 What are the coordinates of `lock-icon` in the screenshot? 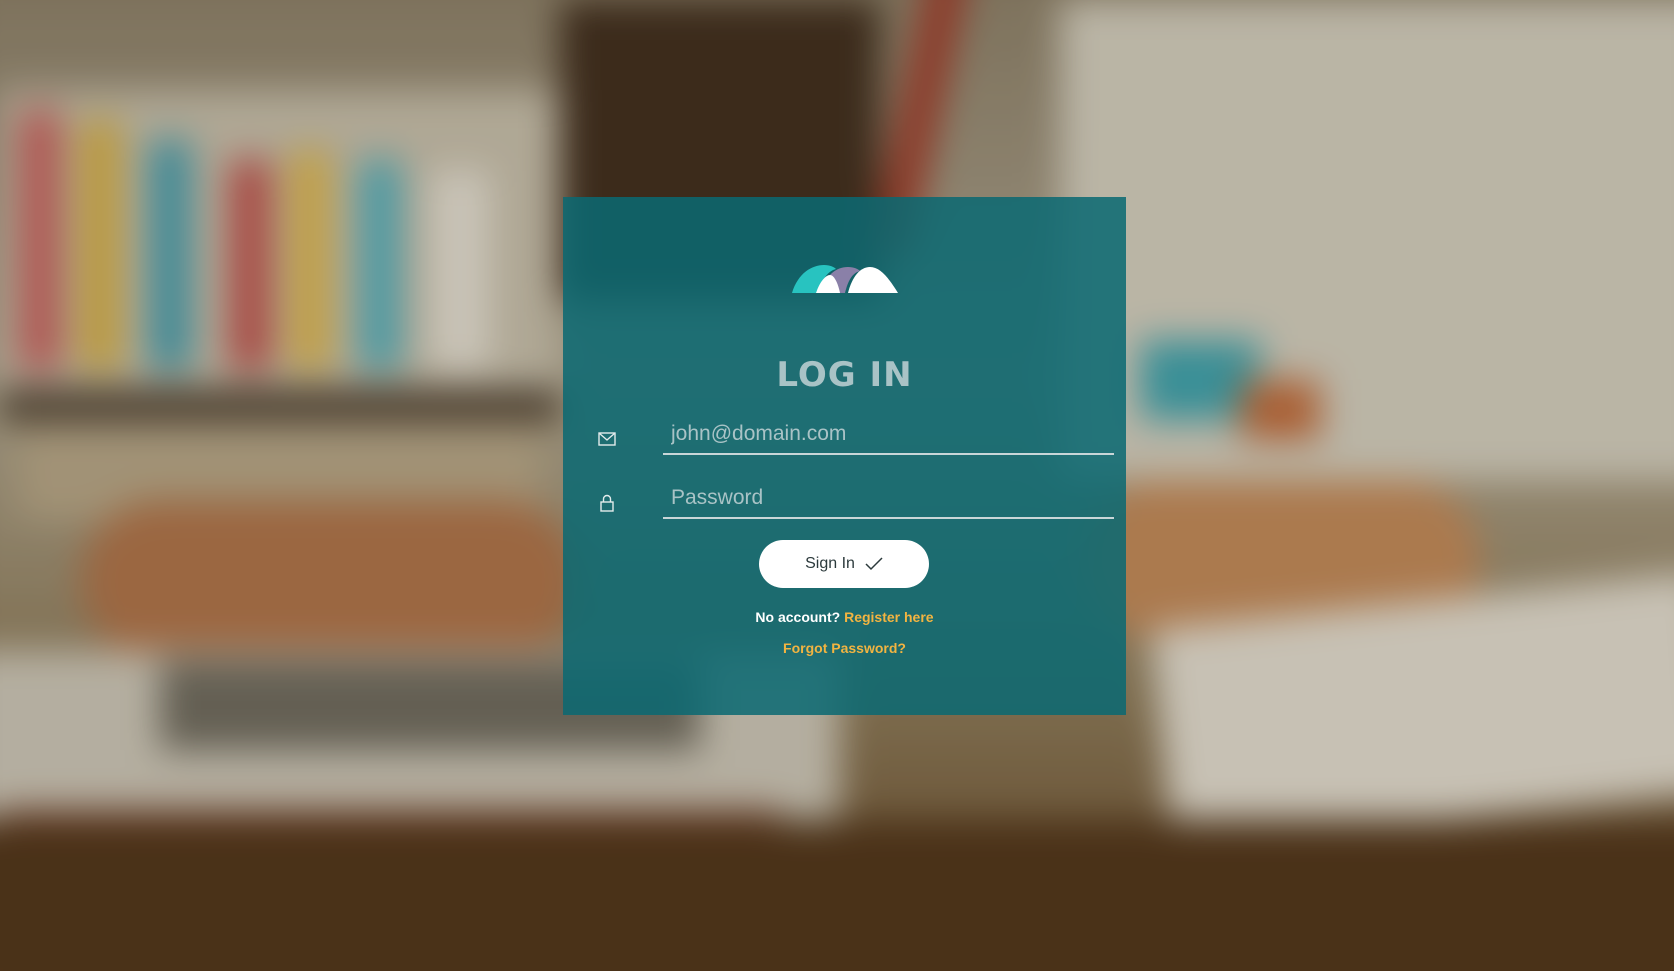 It's located at (607, 503).